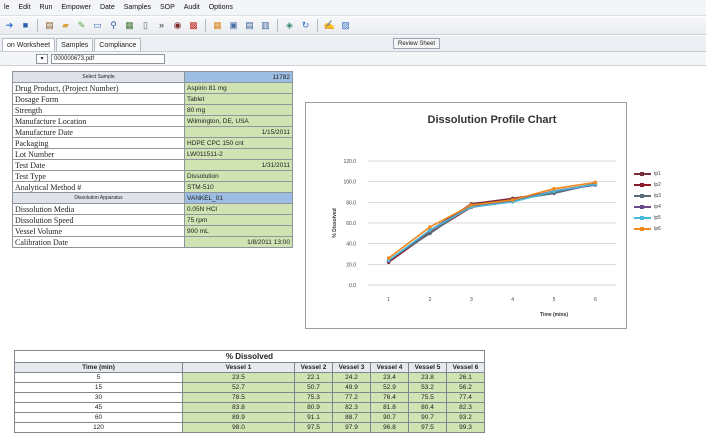  I want to click on file-name-field: 000000673.pdf, so click(108, 58).